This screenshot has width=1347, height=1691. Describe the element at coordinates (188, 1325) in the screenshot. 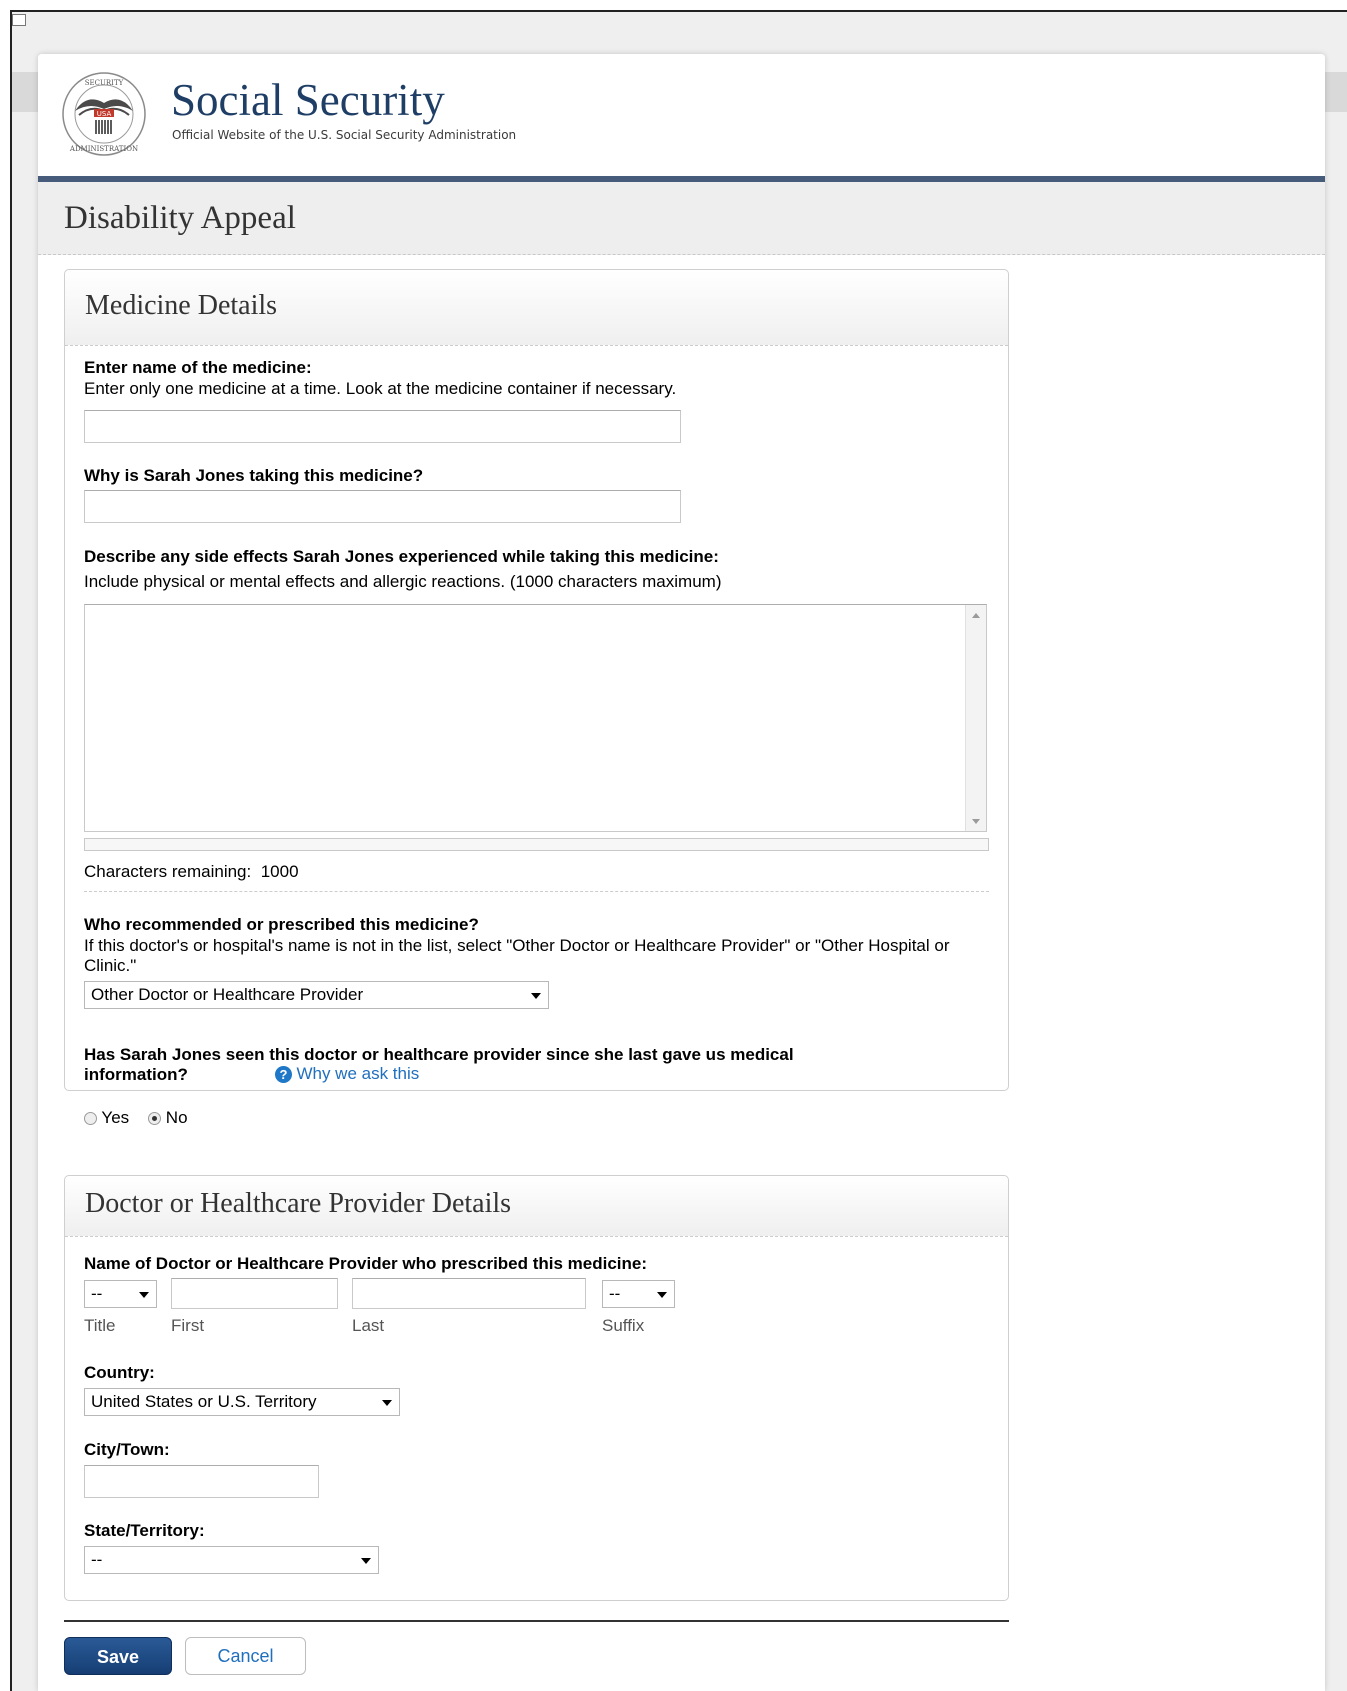

I see `first-caption: First` at that location.